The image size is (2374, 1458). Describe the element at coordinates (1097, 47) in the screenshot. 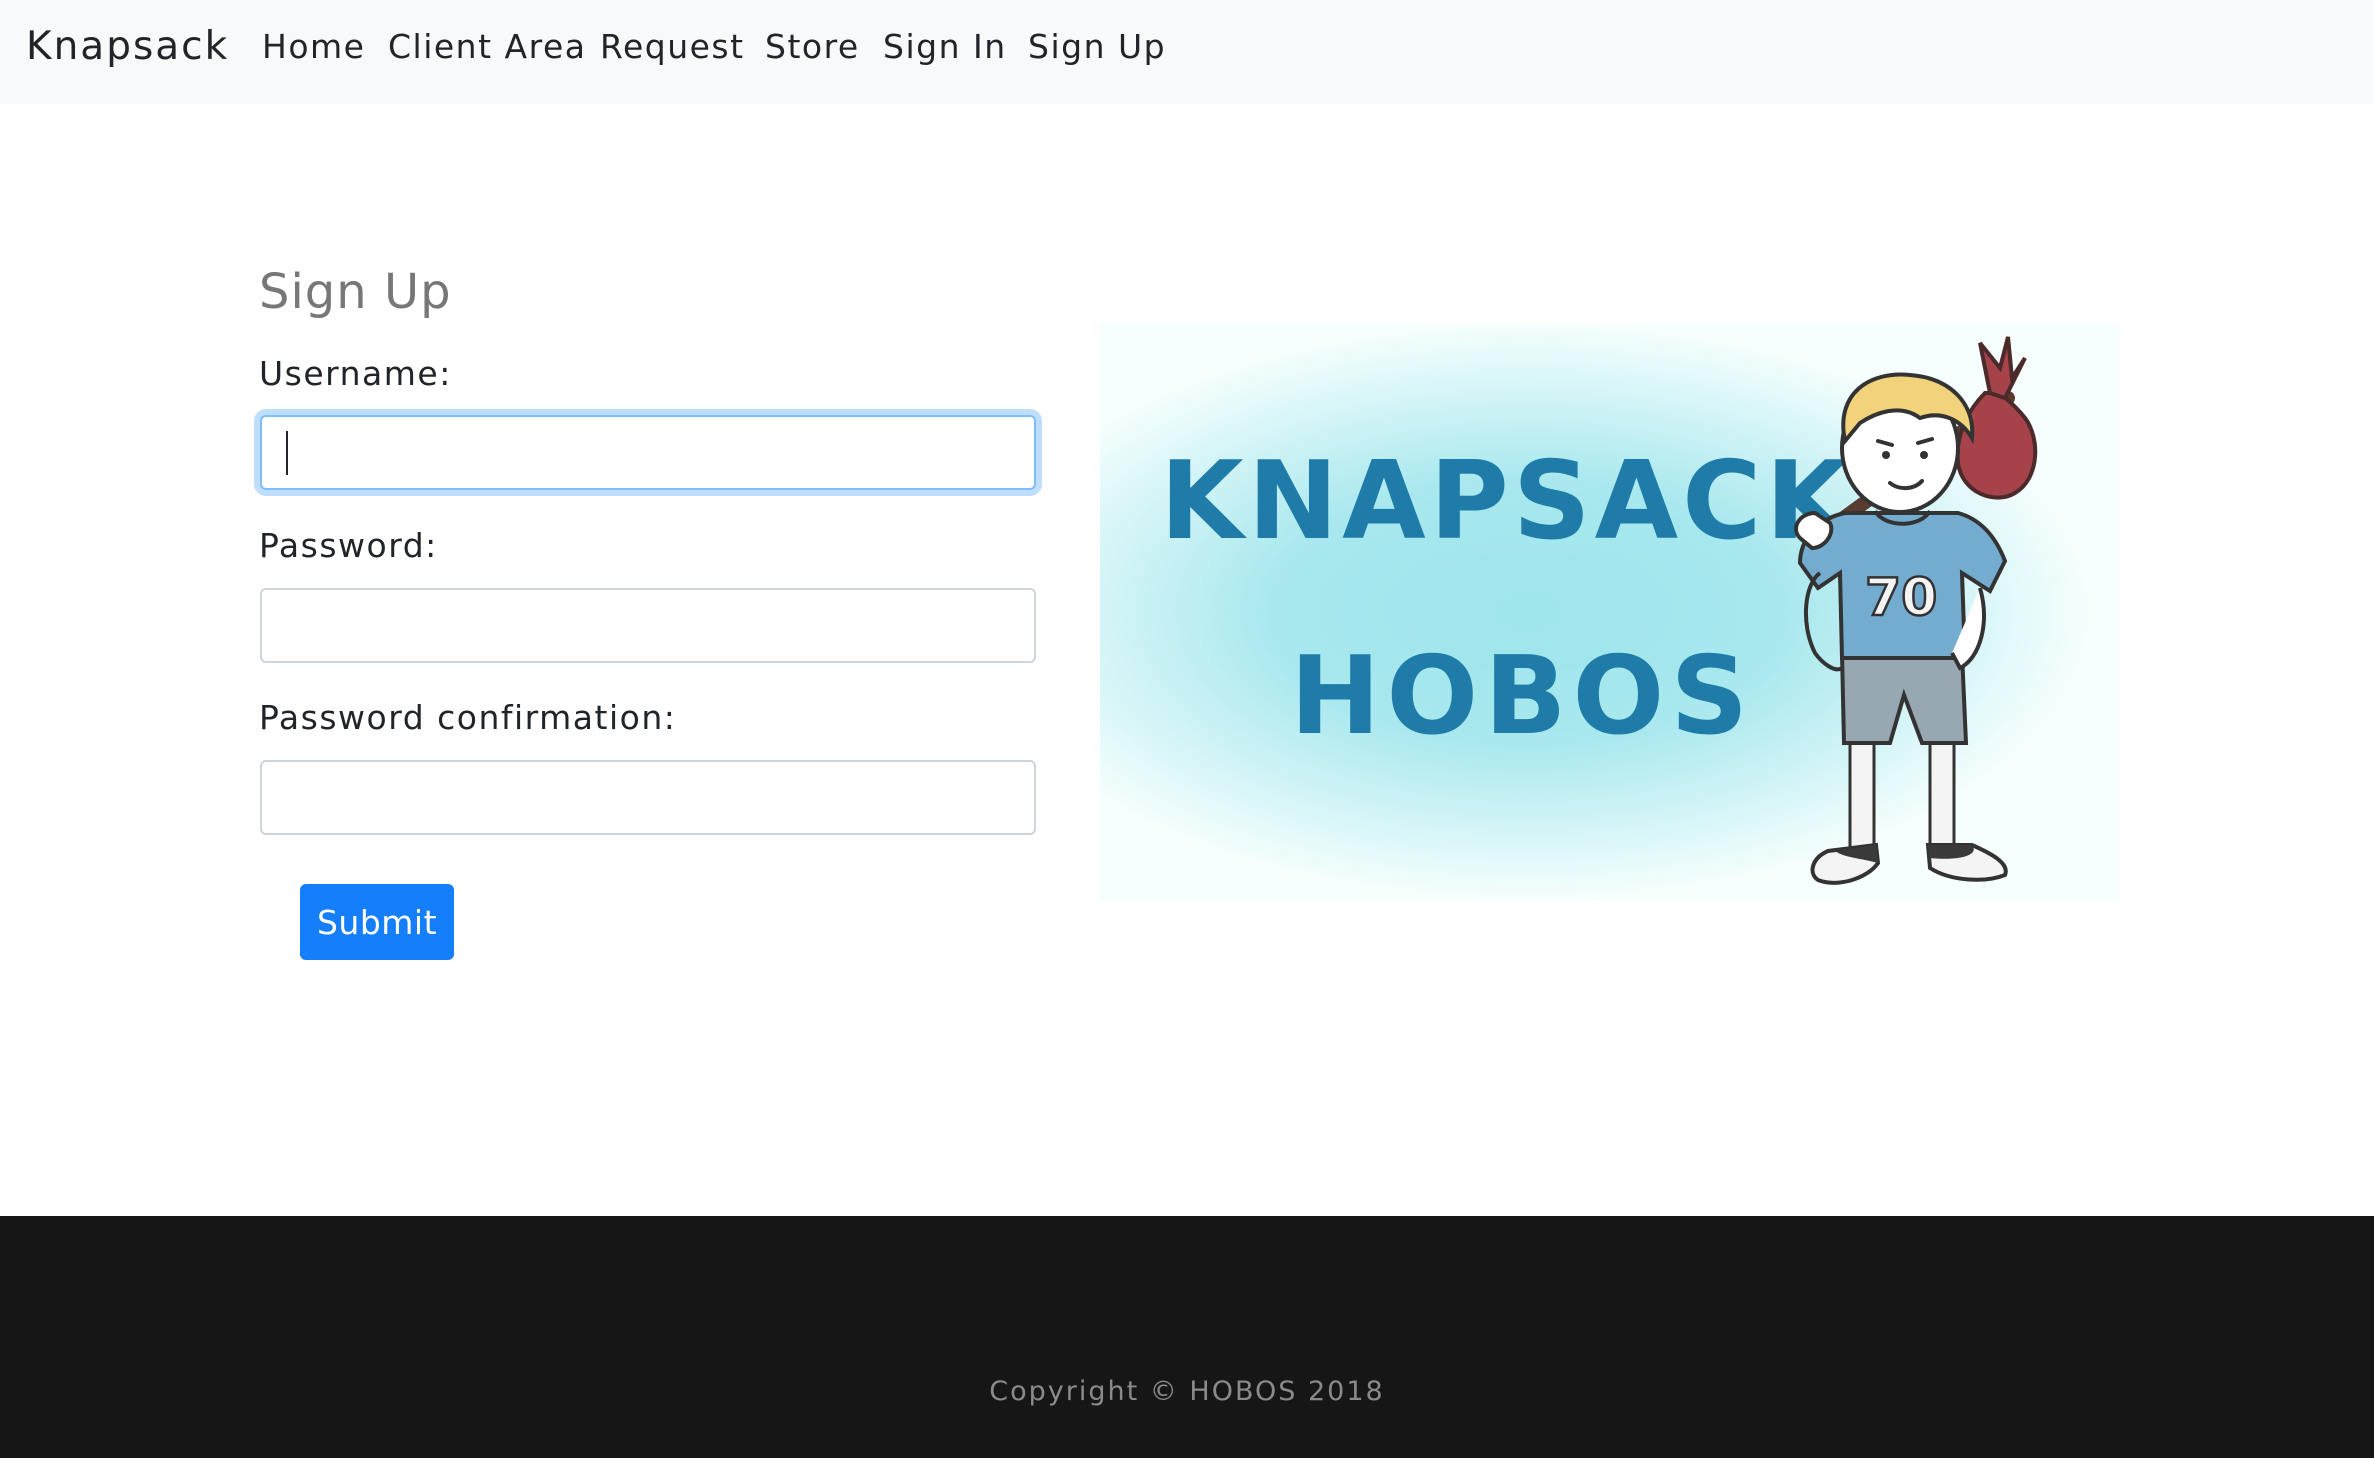

I see `nav-link-sign-up: Sign Up` at that location.